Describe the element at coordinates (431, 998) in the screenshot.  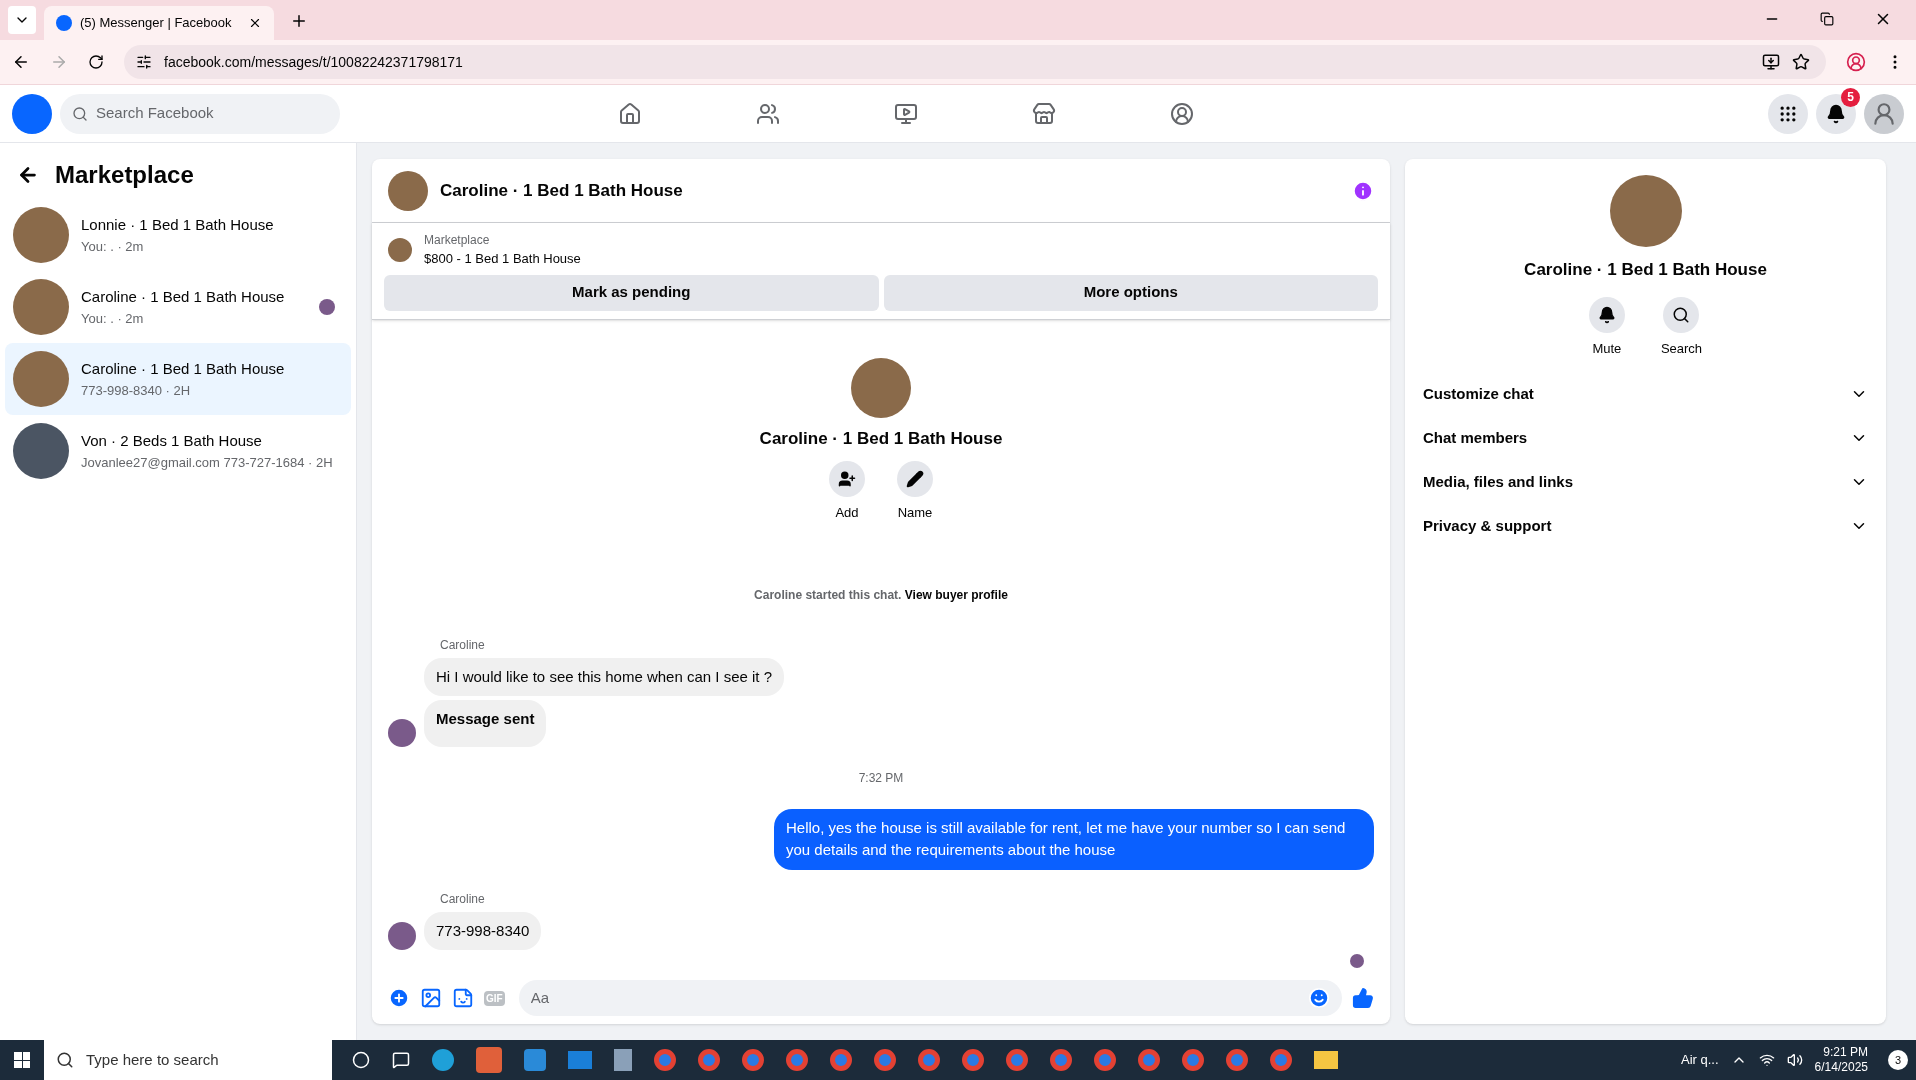
I see `photo-icon` at that location.